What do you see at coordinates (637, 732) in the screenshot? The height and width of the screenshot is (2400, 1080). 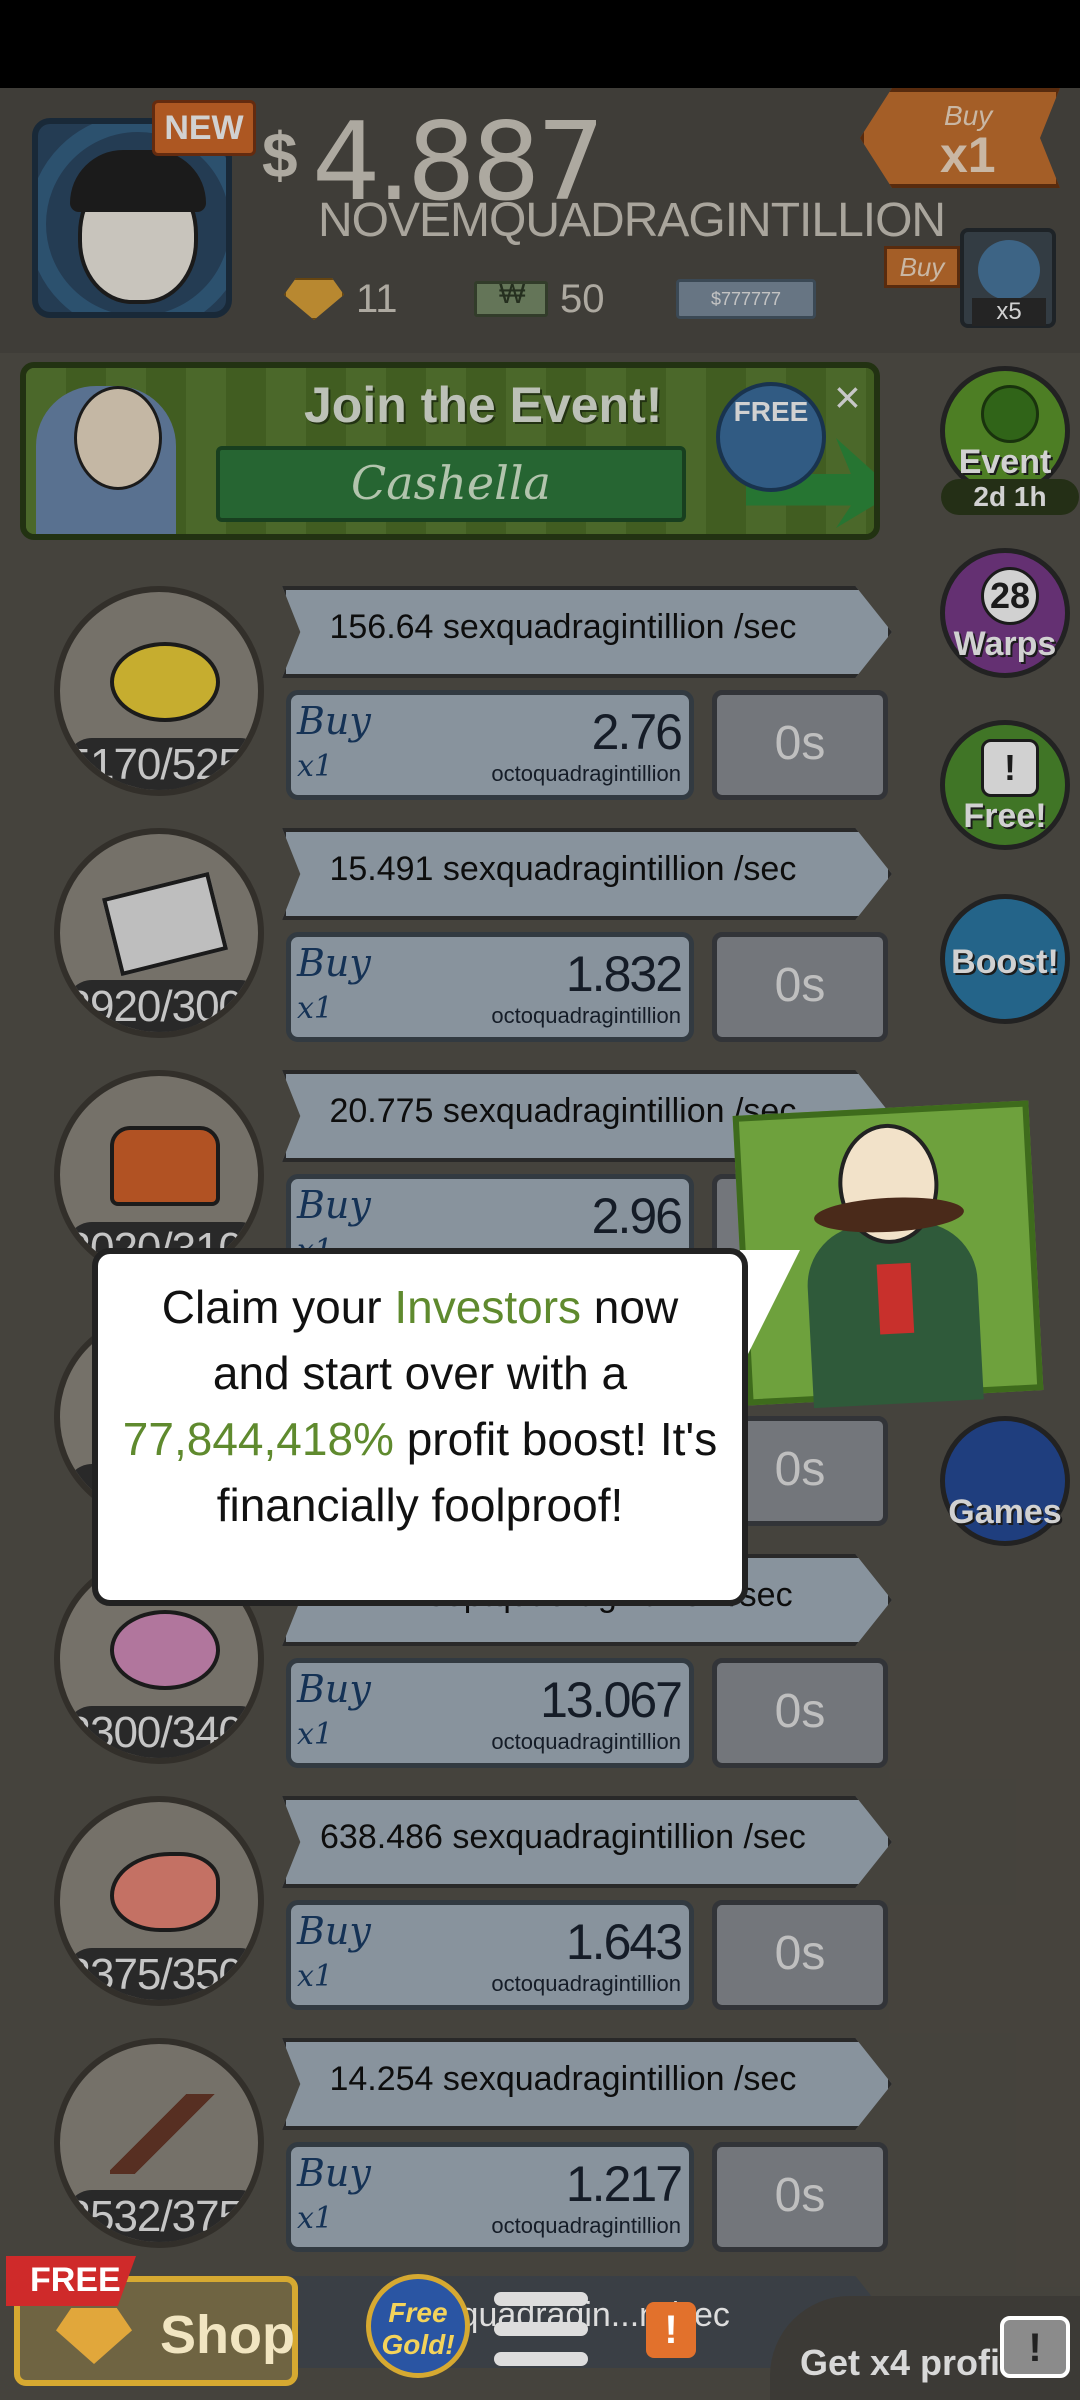 I see `buy-cost: 2.76` at bounding box center [637, 732].